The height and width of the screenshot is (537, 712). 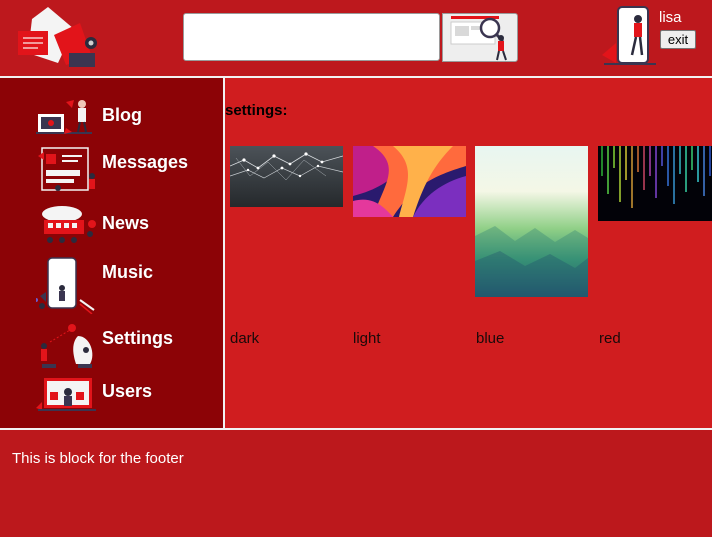 I want to click on sidebar-item-settings: Settings, so click(x=111, y=345).